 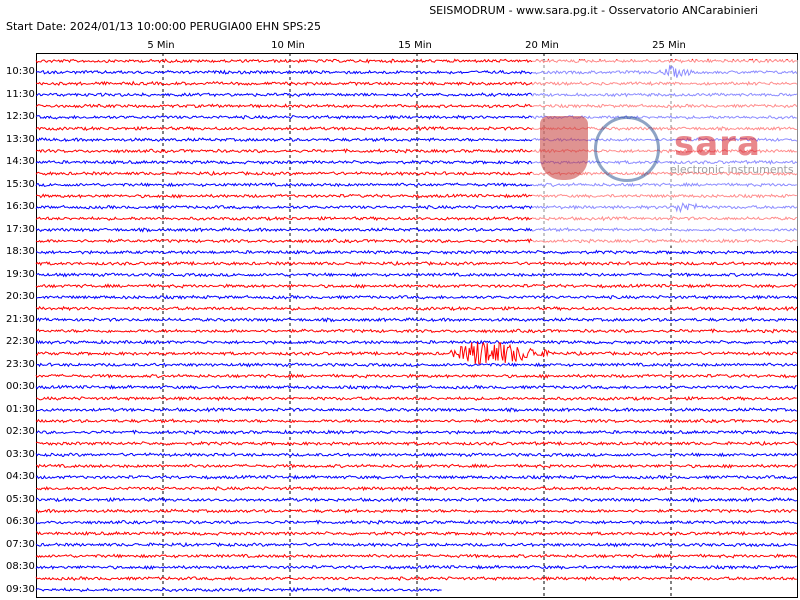 What do you see at coordinates (717, 144) in the screenshot?
I see `sara-brand-logo: sara` at bounding box center [717, 144].